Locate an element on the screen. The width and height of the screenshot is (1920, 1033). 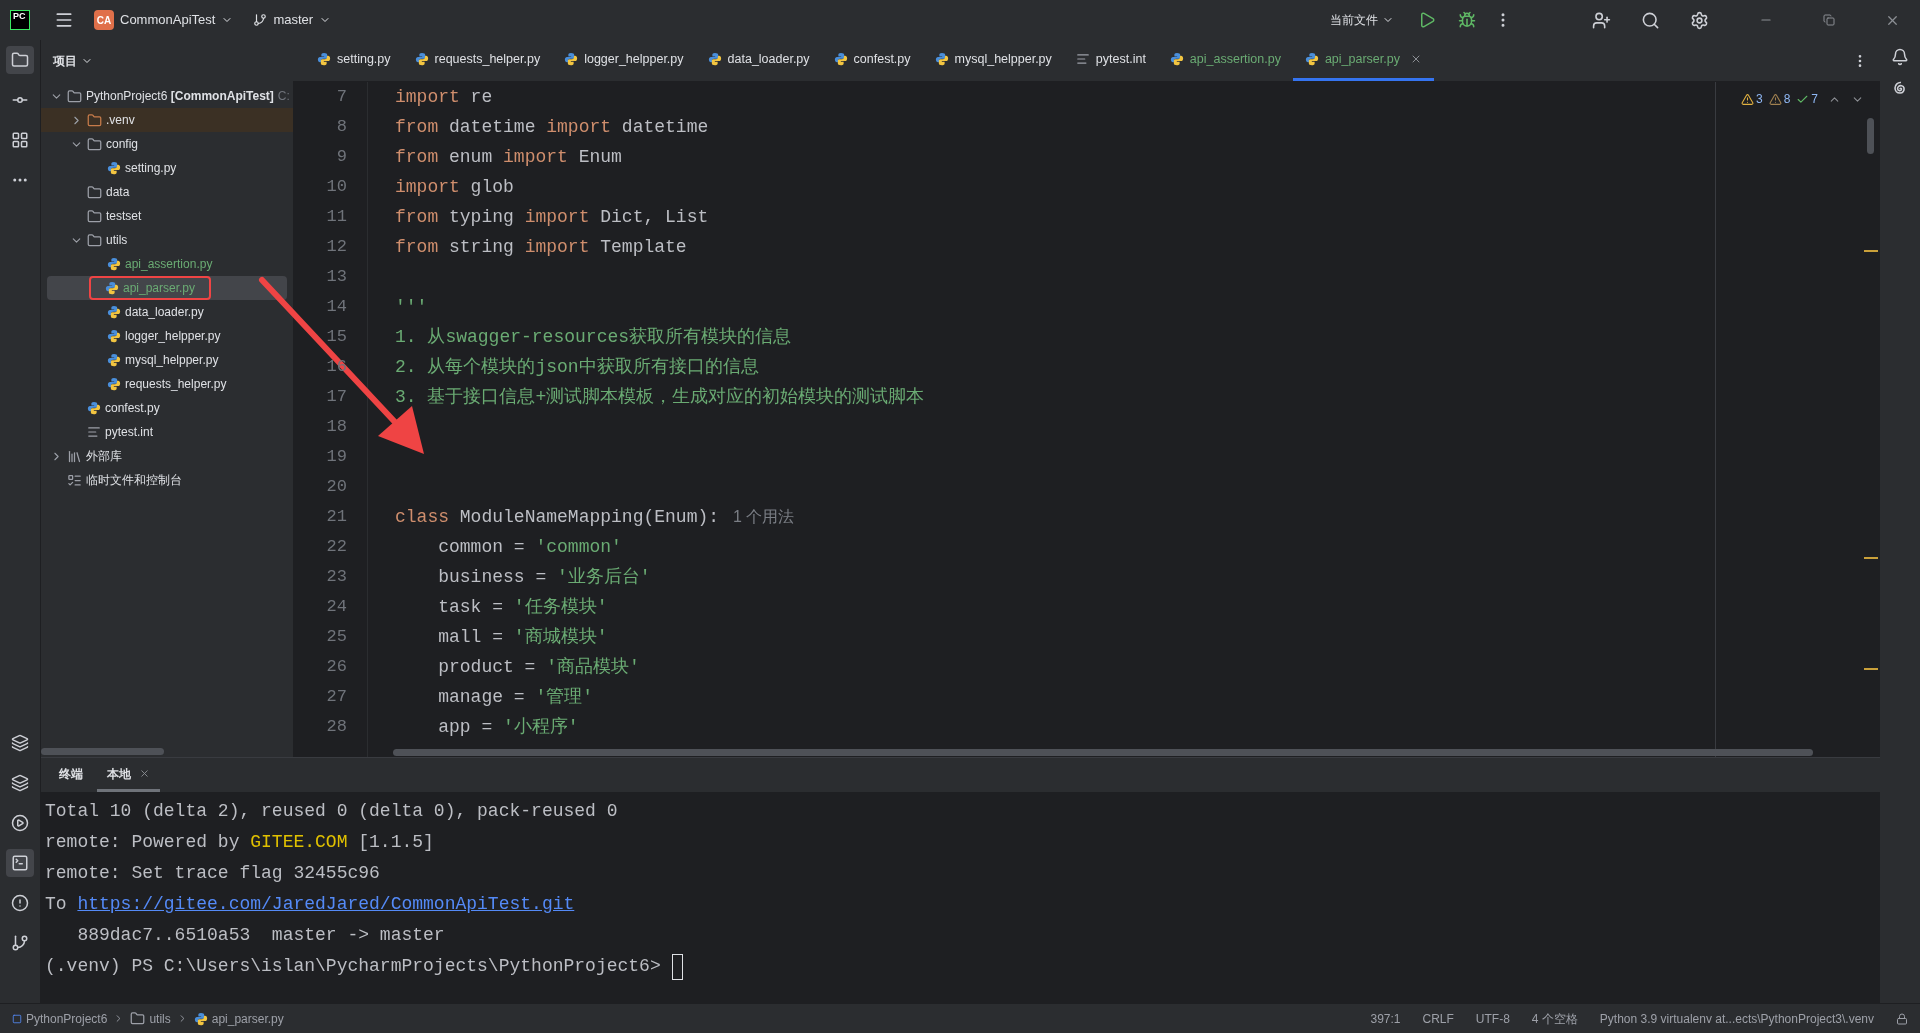
item-label: utils is located at coordinates (117, 240).